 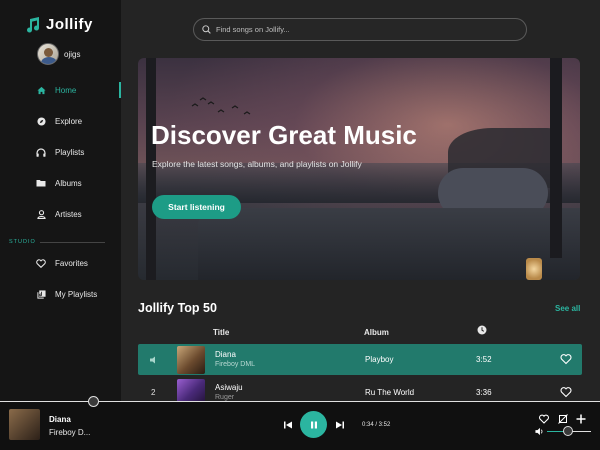 What do you see at coordinates (568, 431) in the screenshot?
I see `volume-handle` at bounding box center [568, 431].